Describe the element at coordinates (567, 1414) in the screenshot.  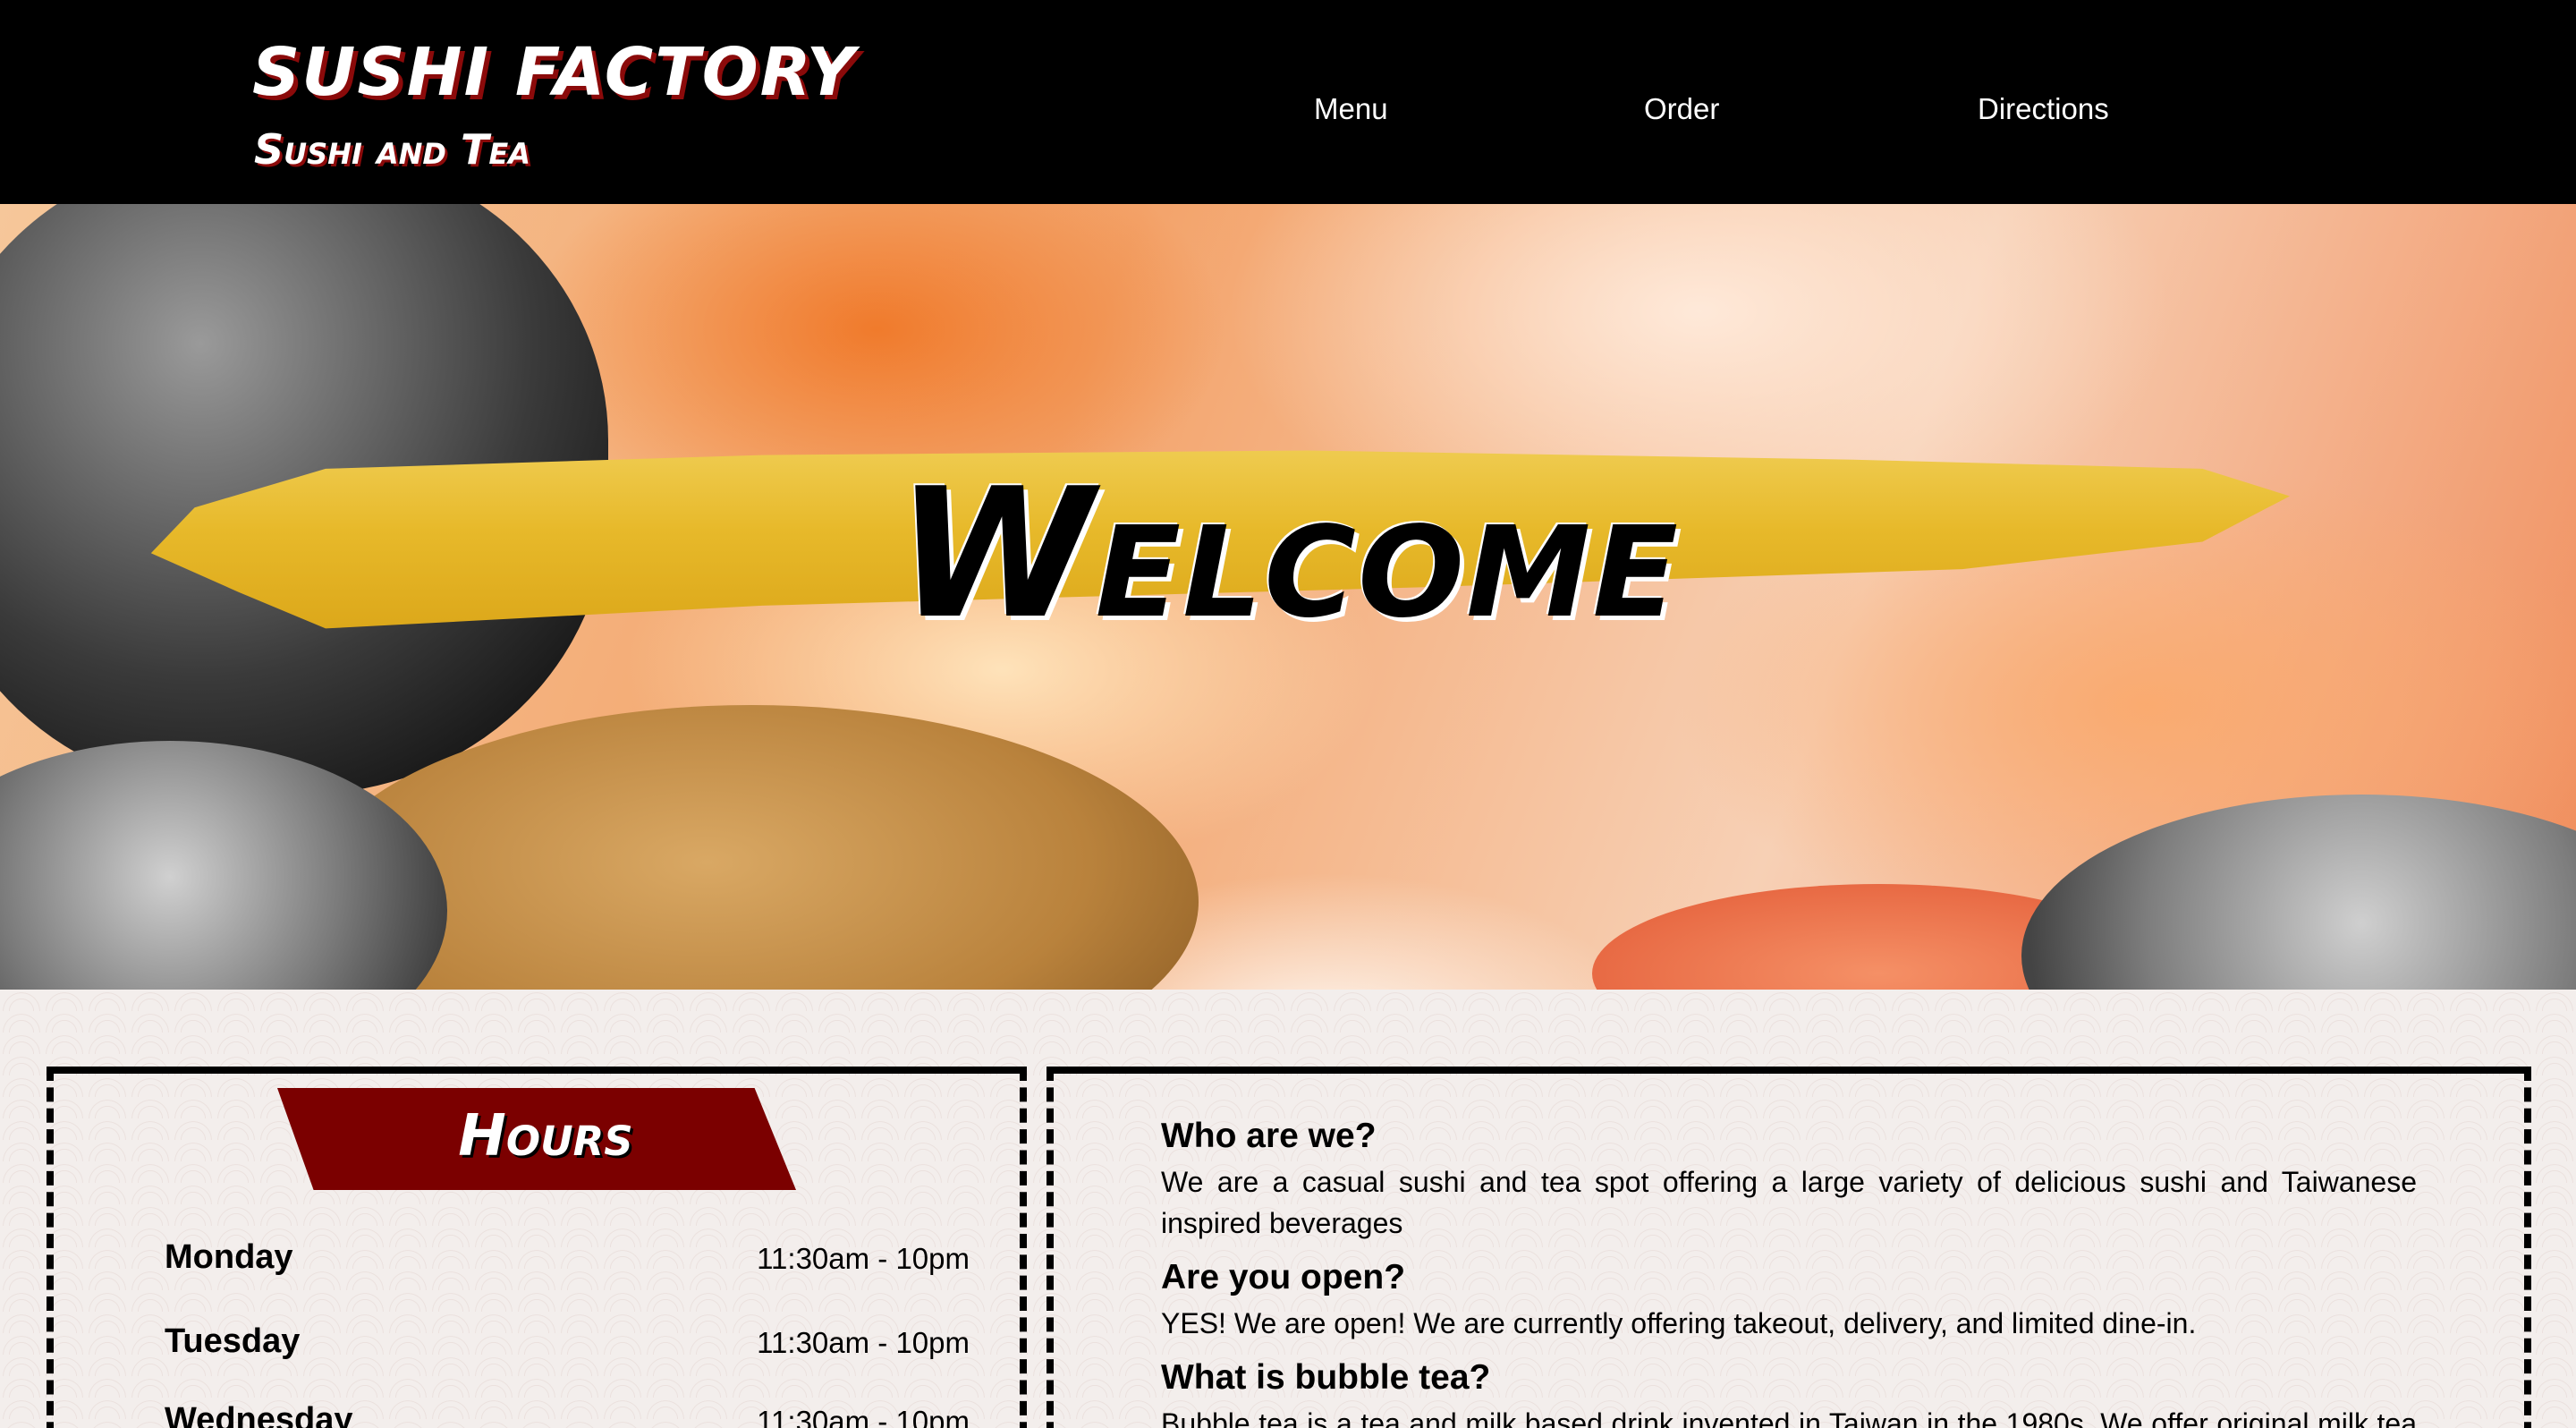
I see `hours-row: Wednesday 11:30am - 10pm` at that location.